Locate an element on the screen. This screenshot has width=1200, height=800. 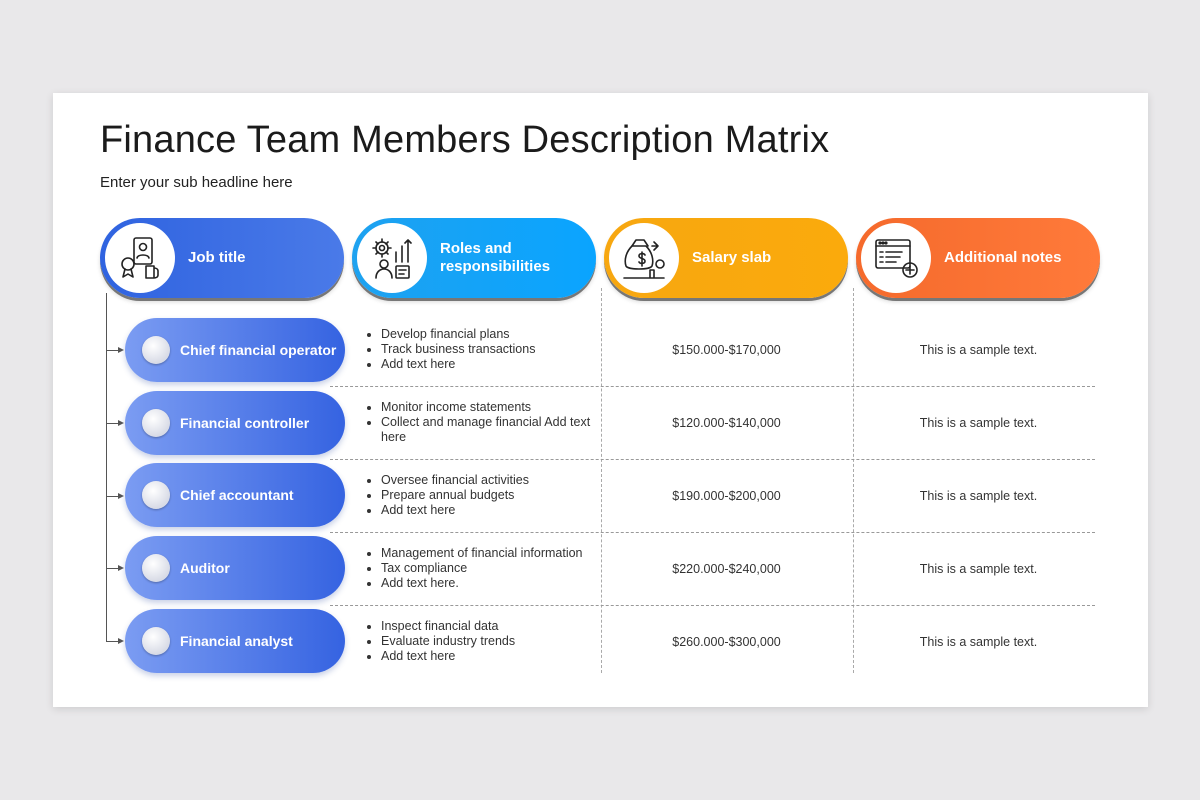
role-item: Track business transactions is located at coordinates (458, 349).